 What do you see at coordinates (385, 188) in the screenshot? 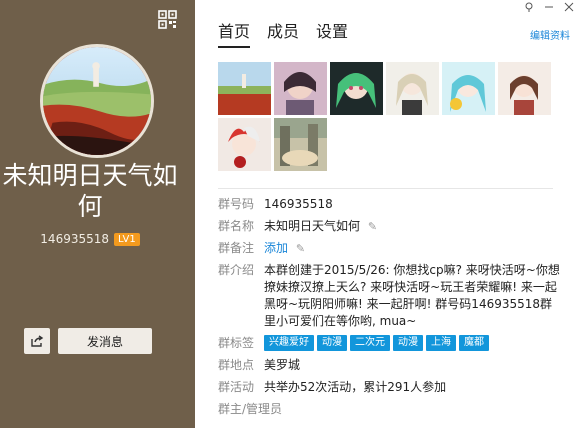
I see `divider` at bounding box center [385, 188].